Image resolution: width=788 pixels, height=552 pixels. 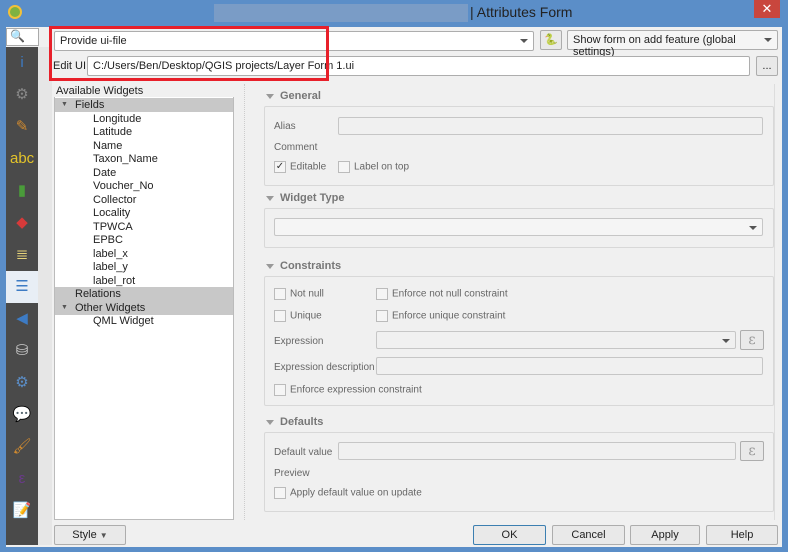 What do you see at coordinates (144, 105) in the screenshot?
I see `tree-category-fields: ▼ Fields` at bounding box center [144, 105].